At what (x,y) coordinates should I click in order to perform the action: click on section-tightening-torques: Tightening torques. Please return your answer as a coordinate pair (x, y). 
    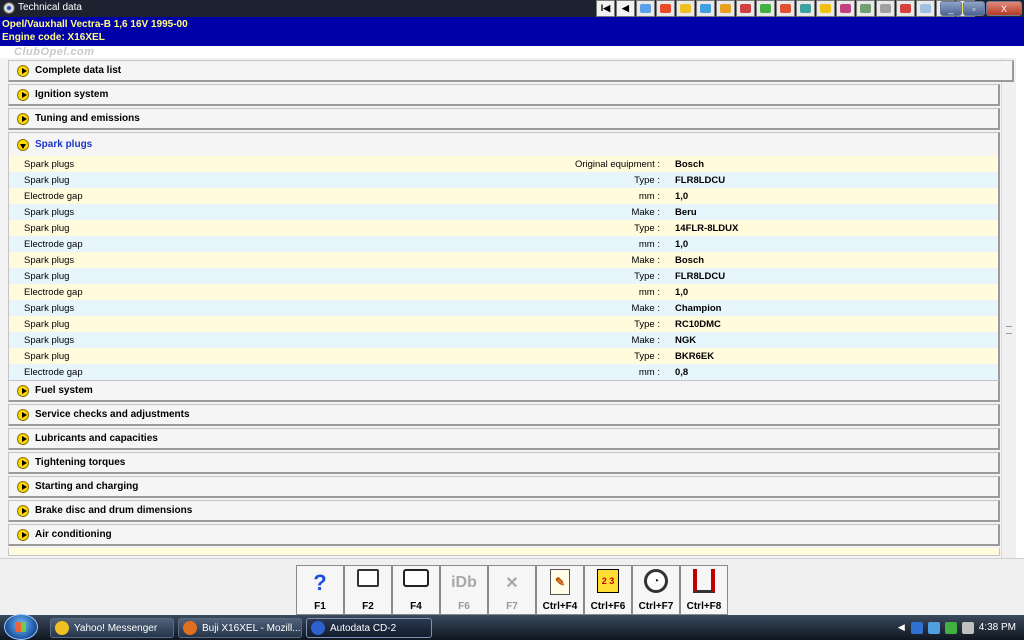
    Looking at the image, I should click on (504, 463).